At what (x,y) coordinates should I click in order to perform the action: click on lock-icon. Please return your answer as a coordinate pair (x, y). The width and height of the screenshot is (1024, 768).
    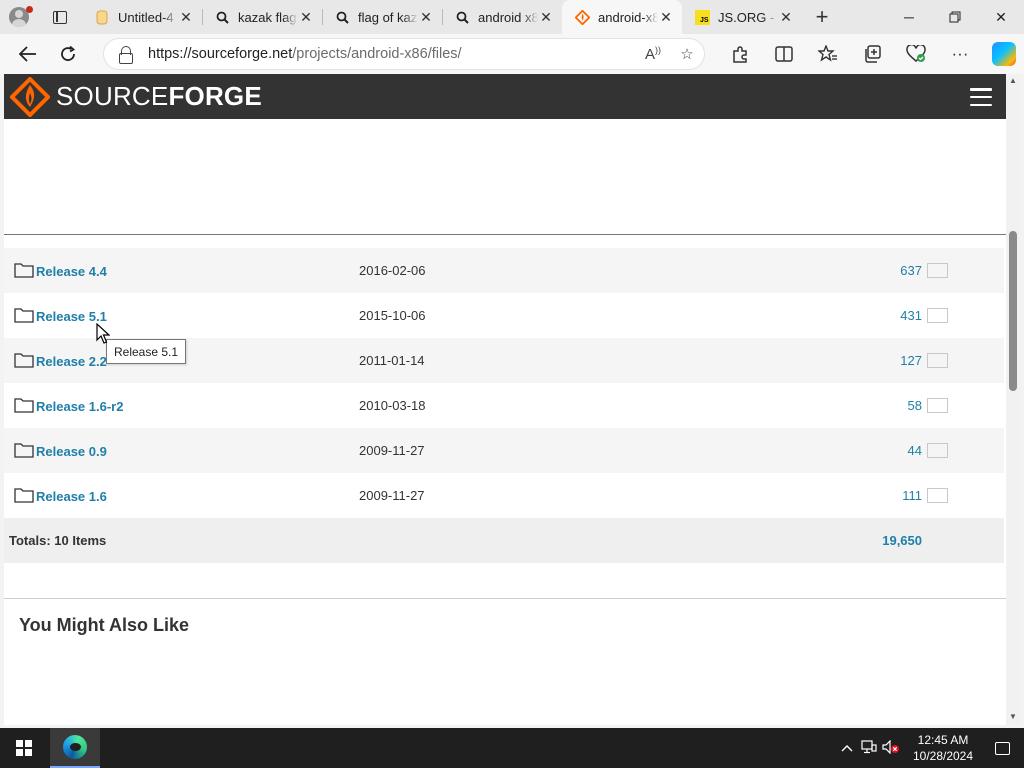
    Looking at the image, I should click on (125, 55).